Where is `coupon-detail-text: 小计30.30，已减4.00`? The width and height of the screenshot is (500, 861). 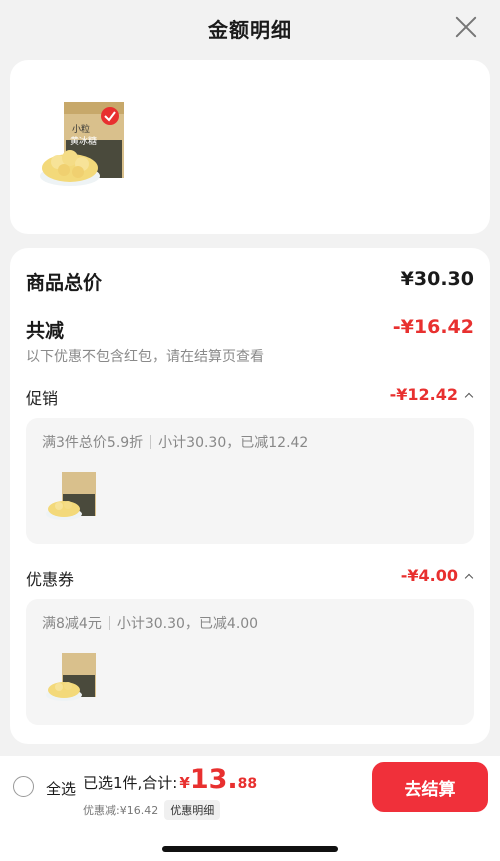 coupon-detail-text: 小计30.30，已减4.00 is located at coordinates (187, 624).